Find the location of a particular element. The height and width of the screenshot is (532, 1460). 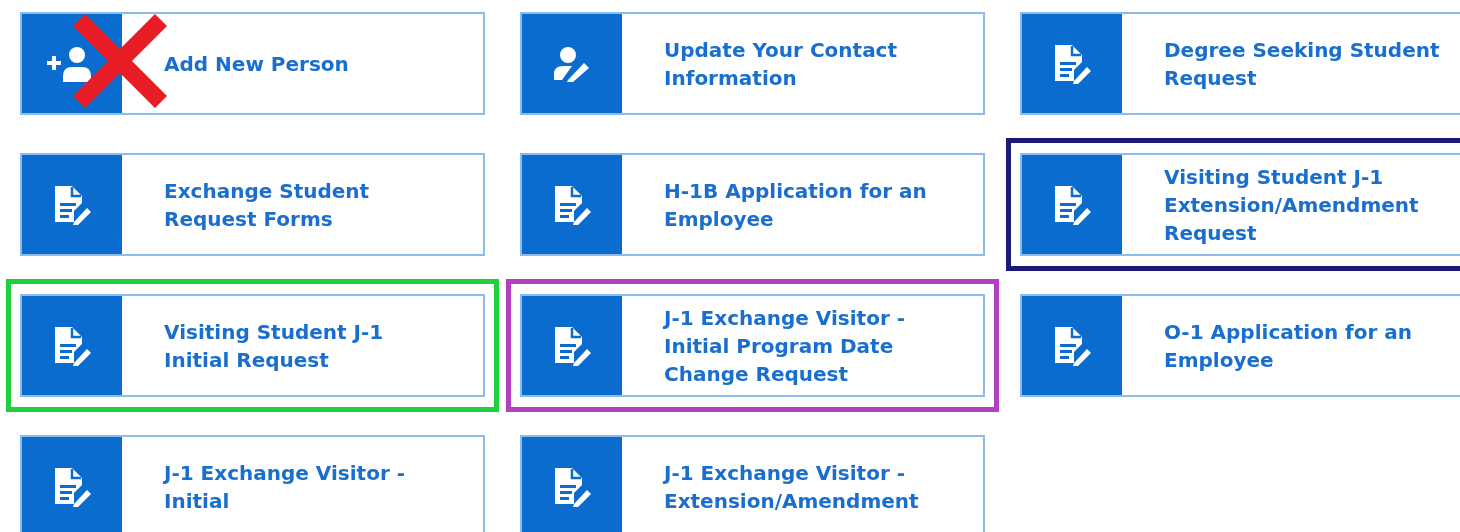

person-edit-icon is located at coordinates (572, 63).